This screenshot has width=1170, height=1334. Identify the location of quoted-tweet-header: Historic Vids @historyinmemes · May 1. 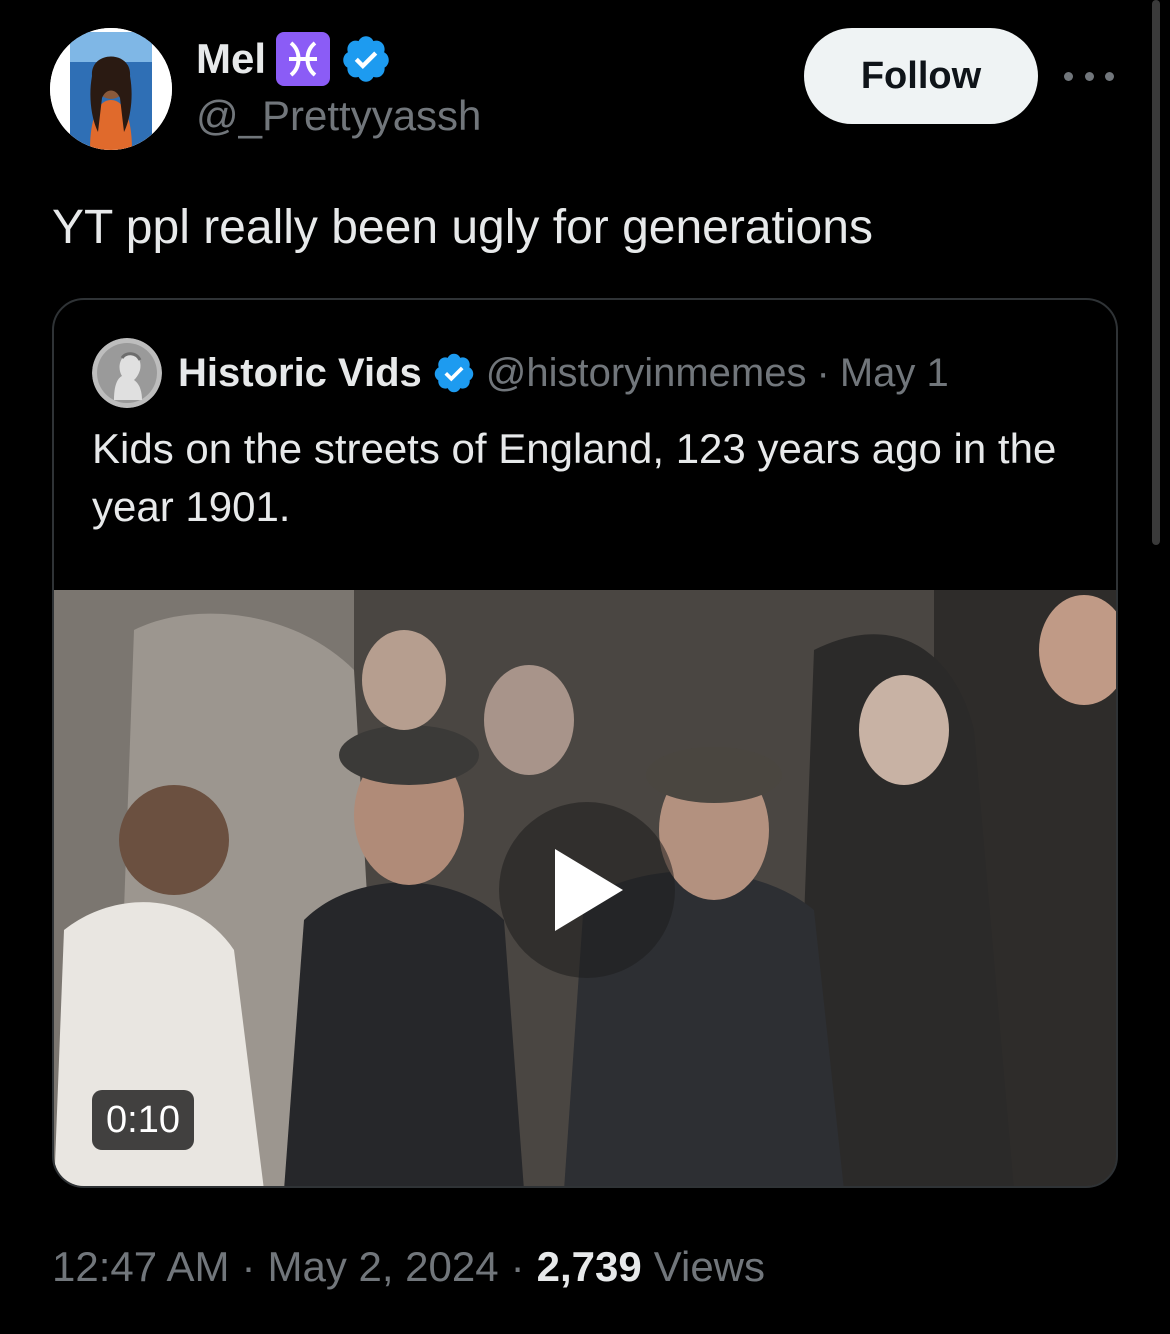
(520, 373).